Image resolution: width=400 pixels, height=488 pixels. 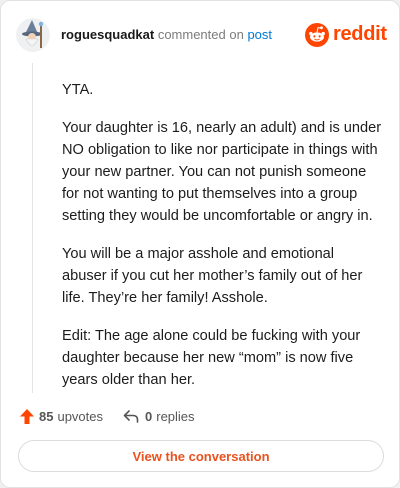 I want to click on avatar, so click(x=33, y=35).